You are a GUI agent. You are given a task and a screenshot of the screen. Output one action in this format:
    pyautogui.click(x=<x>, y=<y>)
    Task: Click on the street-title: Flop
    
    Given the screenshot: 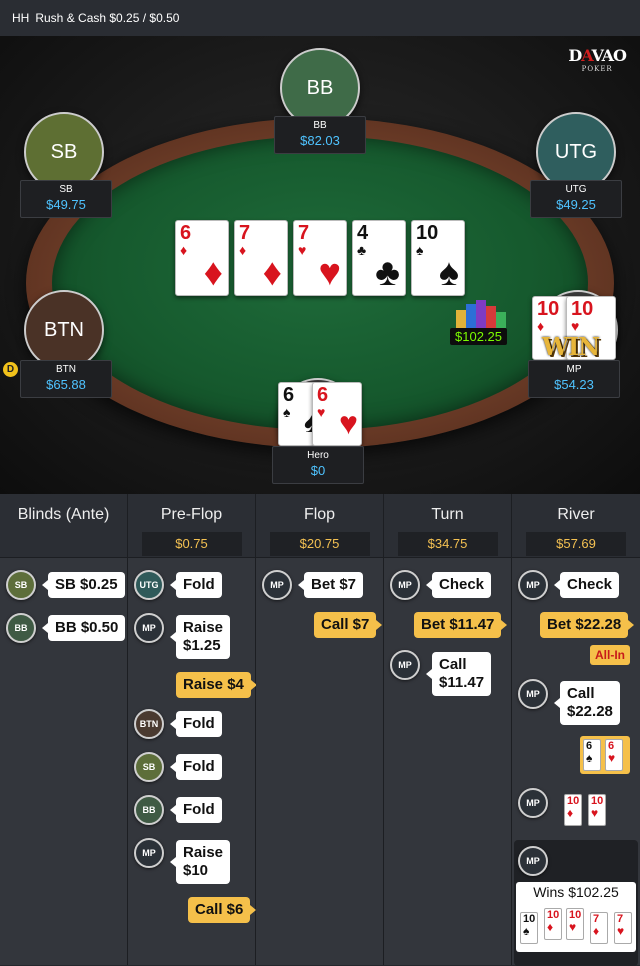 What is the action you would take?
    pyautogui.click(x=319, y=514)
    